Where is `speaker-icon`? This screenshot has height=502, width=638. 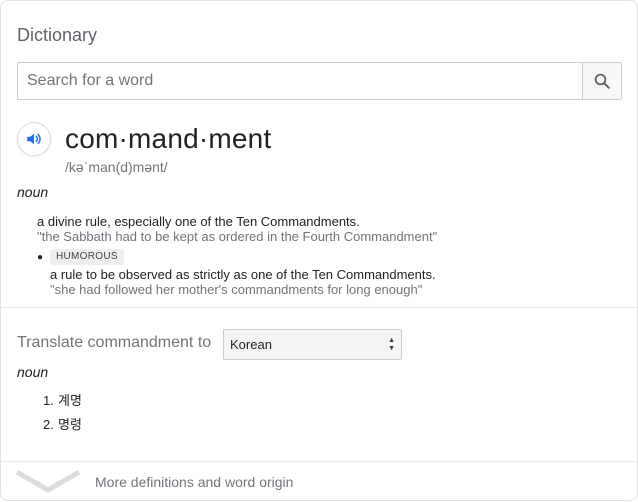 speaker-icon is located at coordinates (34, 139).